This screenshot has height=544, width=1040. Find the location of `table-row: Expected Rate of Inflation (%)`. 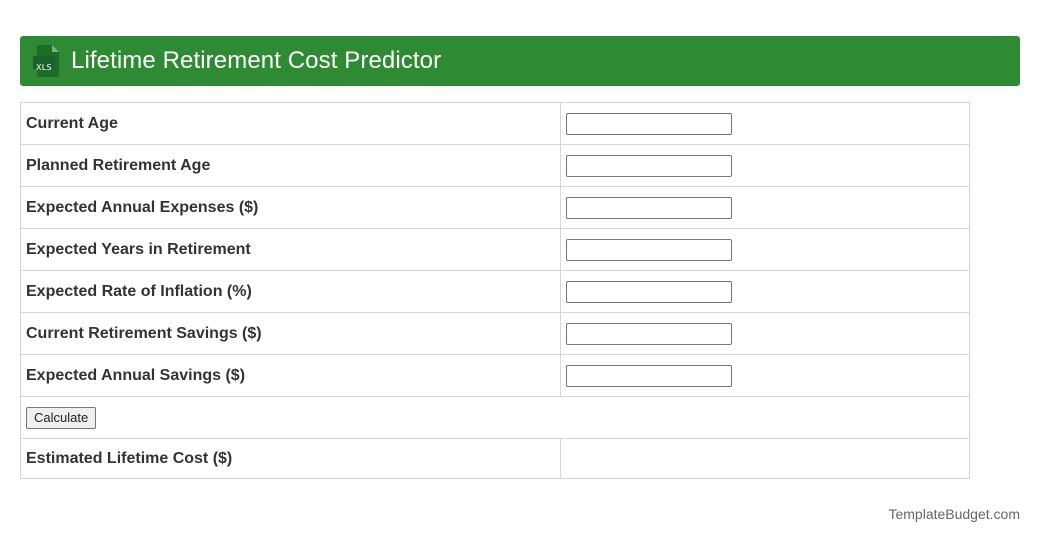

table-row: Expected Rate of Inflation (%) is located at coordinates (495, 291).